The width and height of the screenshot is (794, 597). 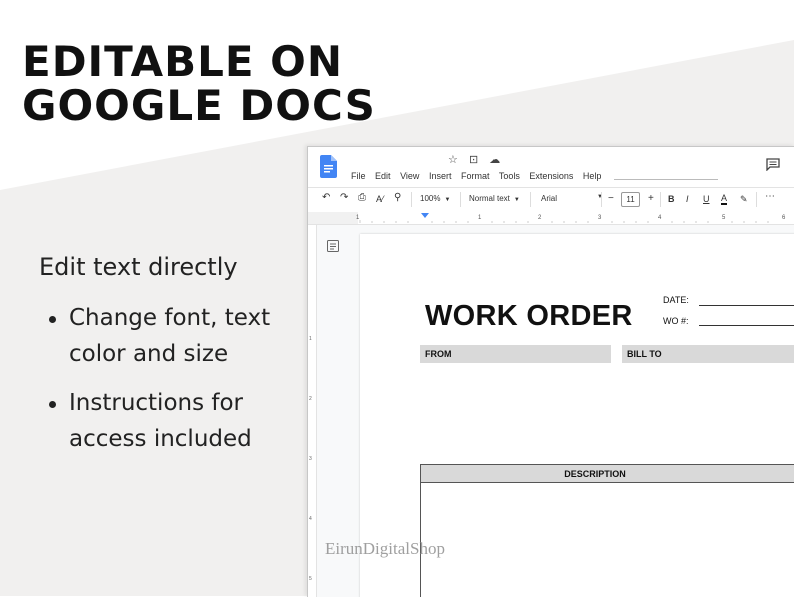 I want to click on from-header: FROM, so click(x=515, y=354).